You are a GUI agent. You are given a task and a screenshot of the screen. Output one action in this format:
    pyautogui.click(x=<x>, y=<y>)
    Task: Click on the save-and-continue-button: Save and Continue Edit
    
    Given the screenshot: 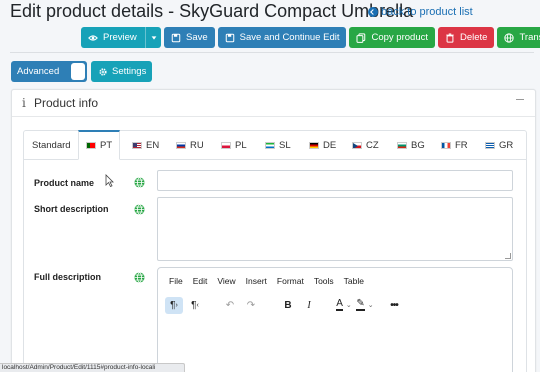 What is the action you would take?
    pyautogui.click(x=282, y=37)
    